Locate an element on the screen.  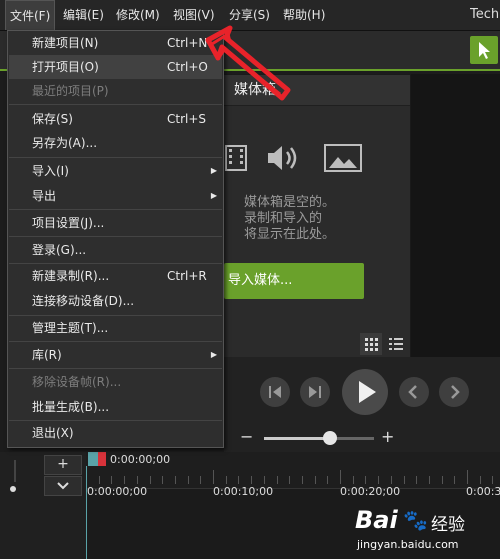
step-back-button is located at coordinates (275, 392).